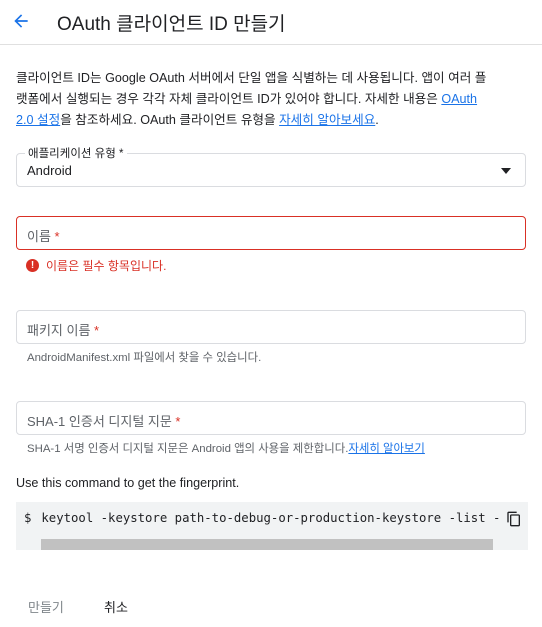  I want to click on oauth-setup-link: OAuth, so click(459, 99).